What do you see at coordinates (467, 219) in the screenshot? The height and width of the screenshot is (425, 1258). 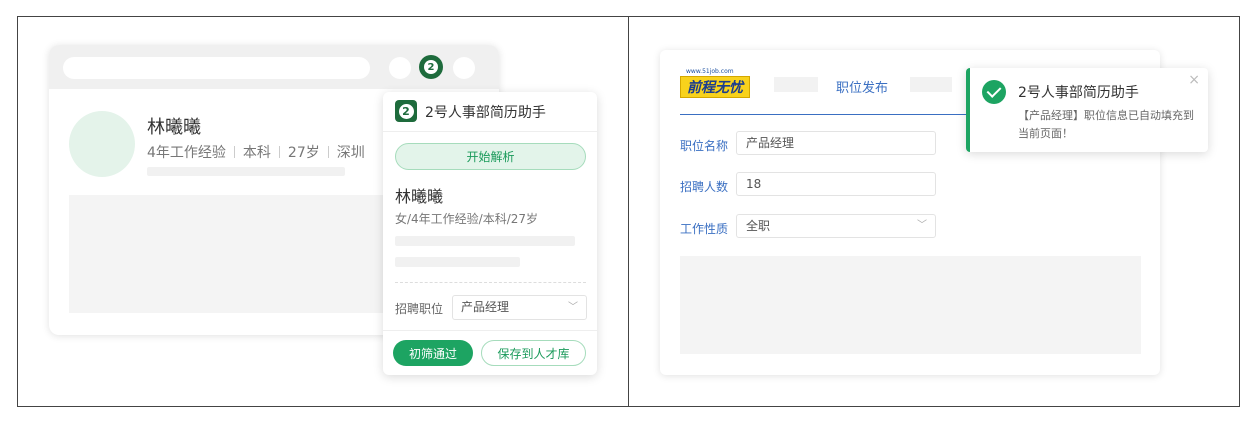 I see `parsed-candidate-meta: 女/4年工作经验/本科/27岁` at bounding box center [467, 219].